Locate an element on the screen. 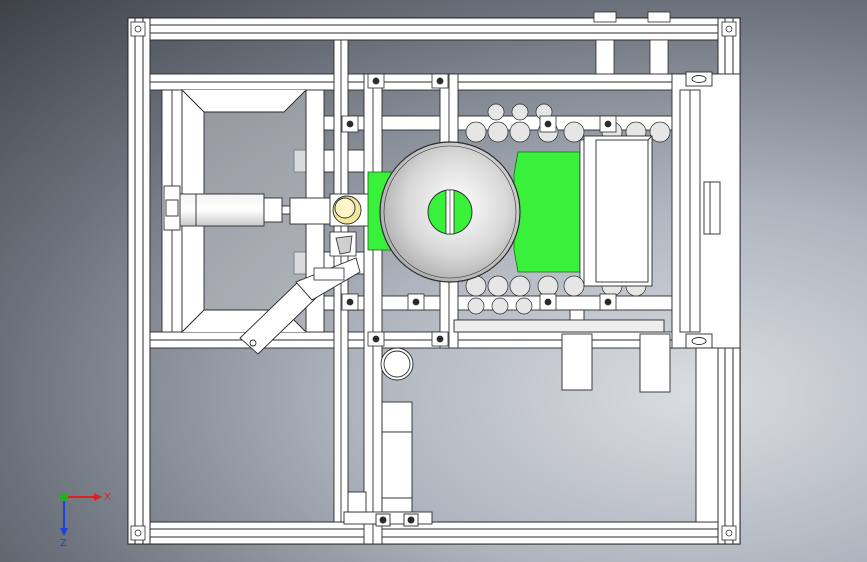 Image resolution: width=867 pixels, height=562 pixels. lower-column is located at coordinates (388, 437).